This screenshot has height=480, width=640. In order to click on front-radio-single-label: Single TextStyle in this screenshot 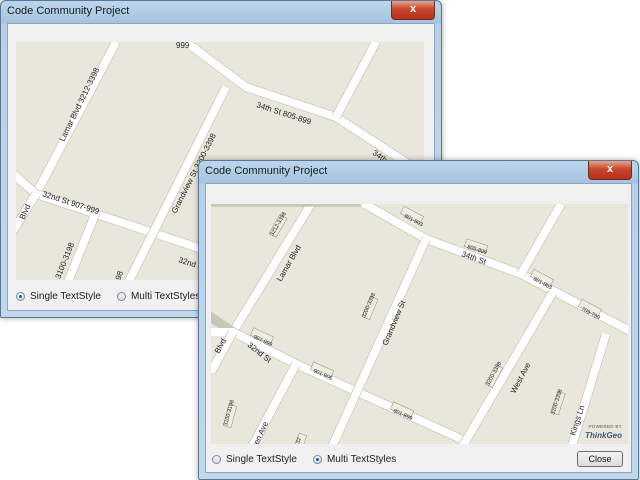, I will do `click(261, 459)`.